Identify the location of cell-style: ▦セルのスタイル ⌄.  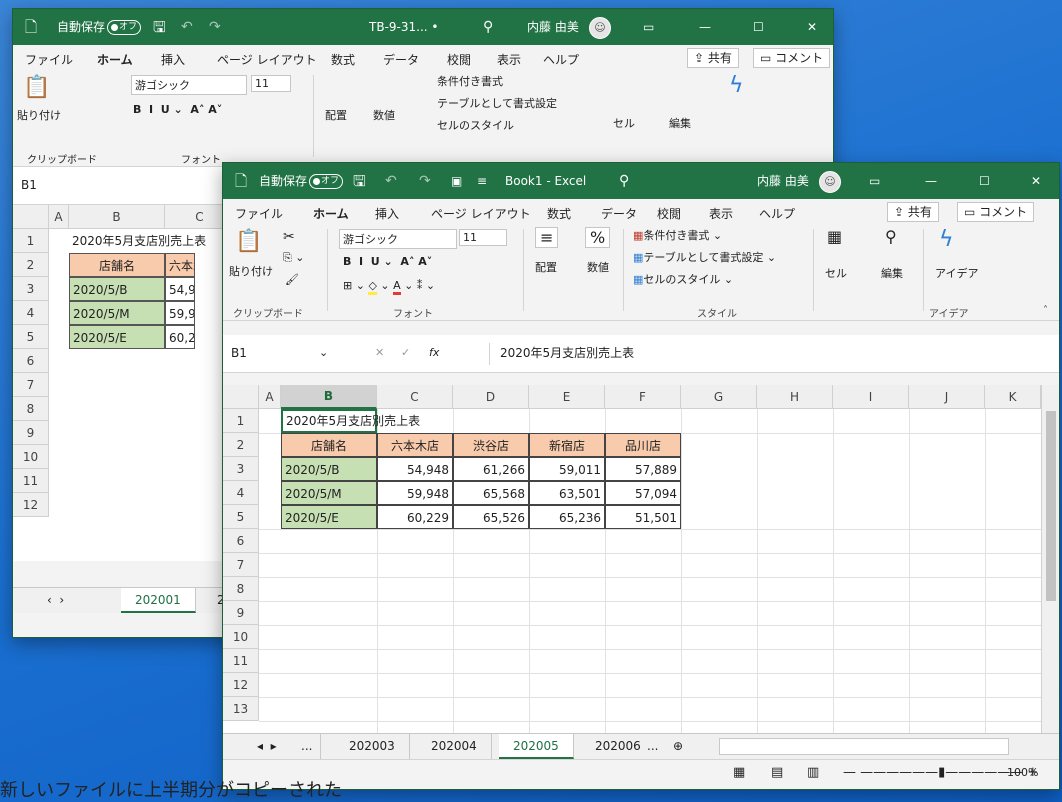
(683, 279).